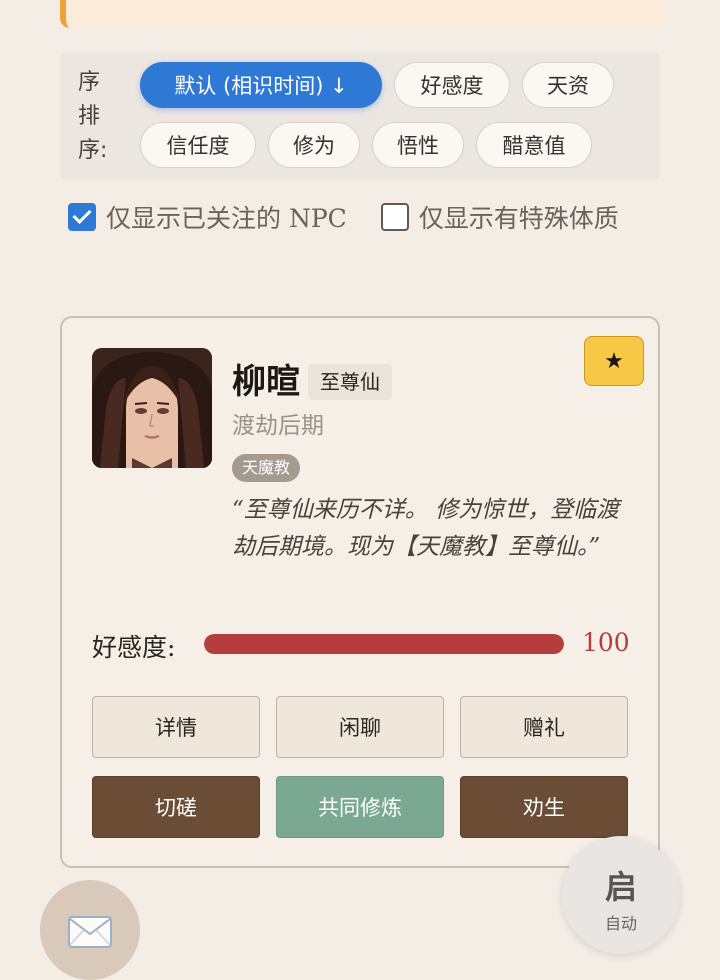 This screenshot has height=980, width=720. Describe the element at coordinates (534, 145) in the screenshot. I see `sort-jealousy-chip: 醋意值` at that location.